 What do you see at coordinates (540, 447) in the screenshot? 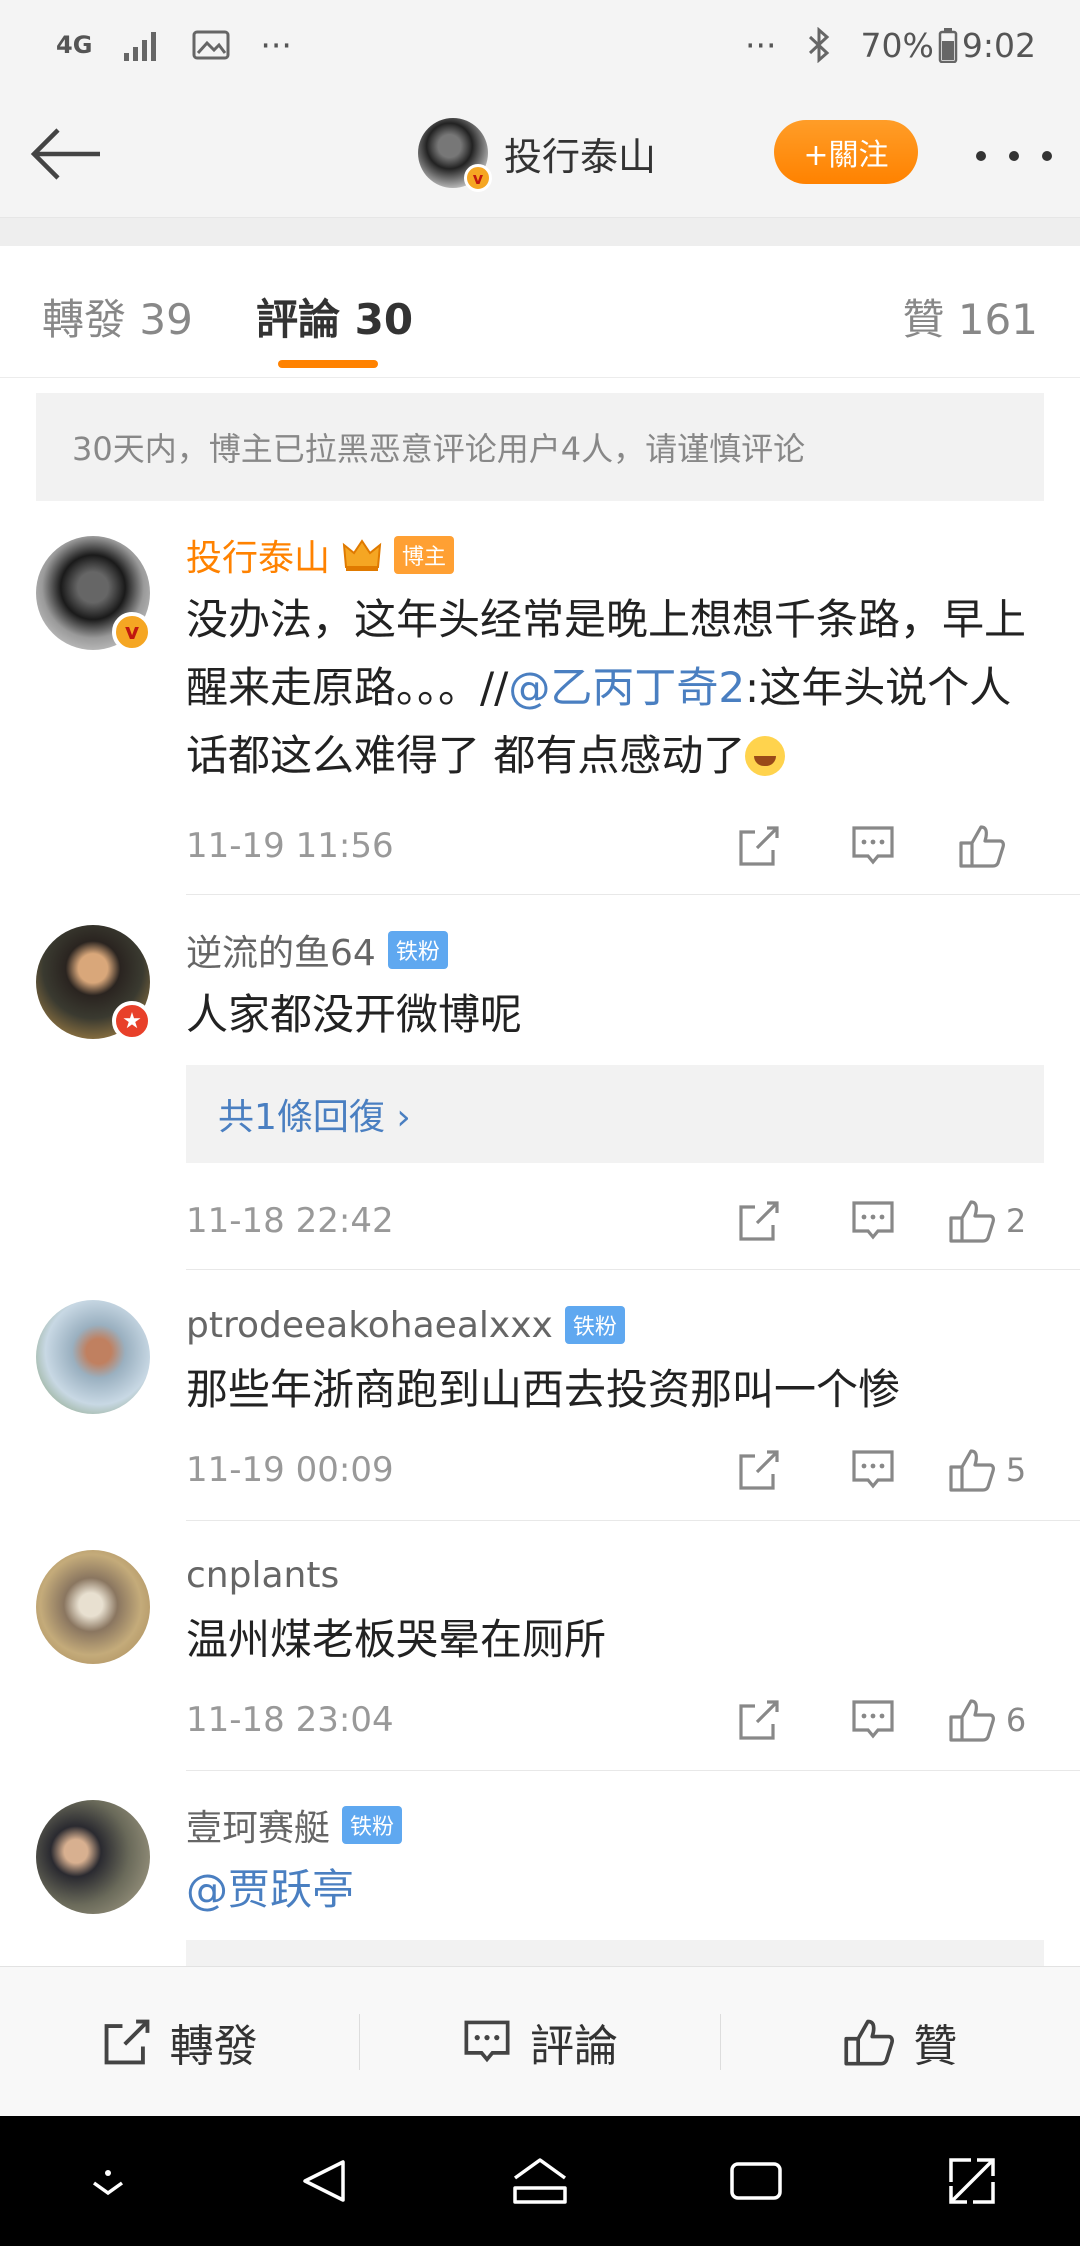
I see `notice-banner: 30天内，博主已拉黑恶意评论用户4人，请谨慎评论` at bounding box center [540, 447].